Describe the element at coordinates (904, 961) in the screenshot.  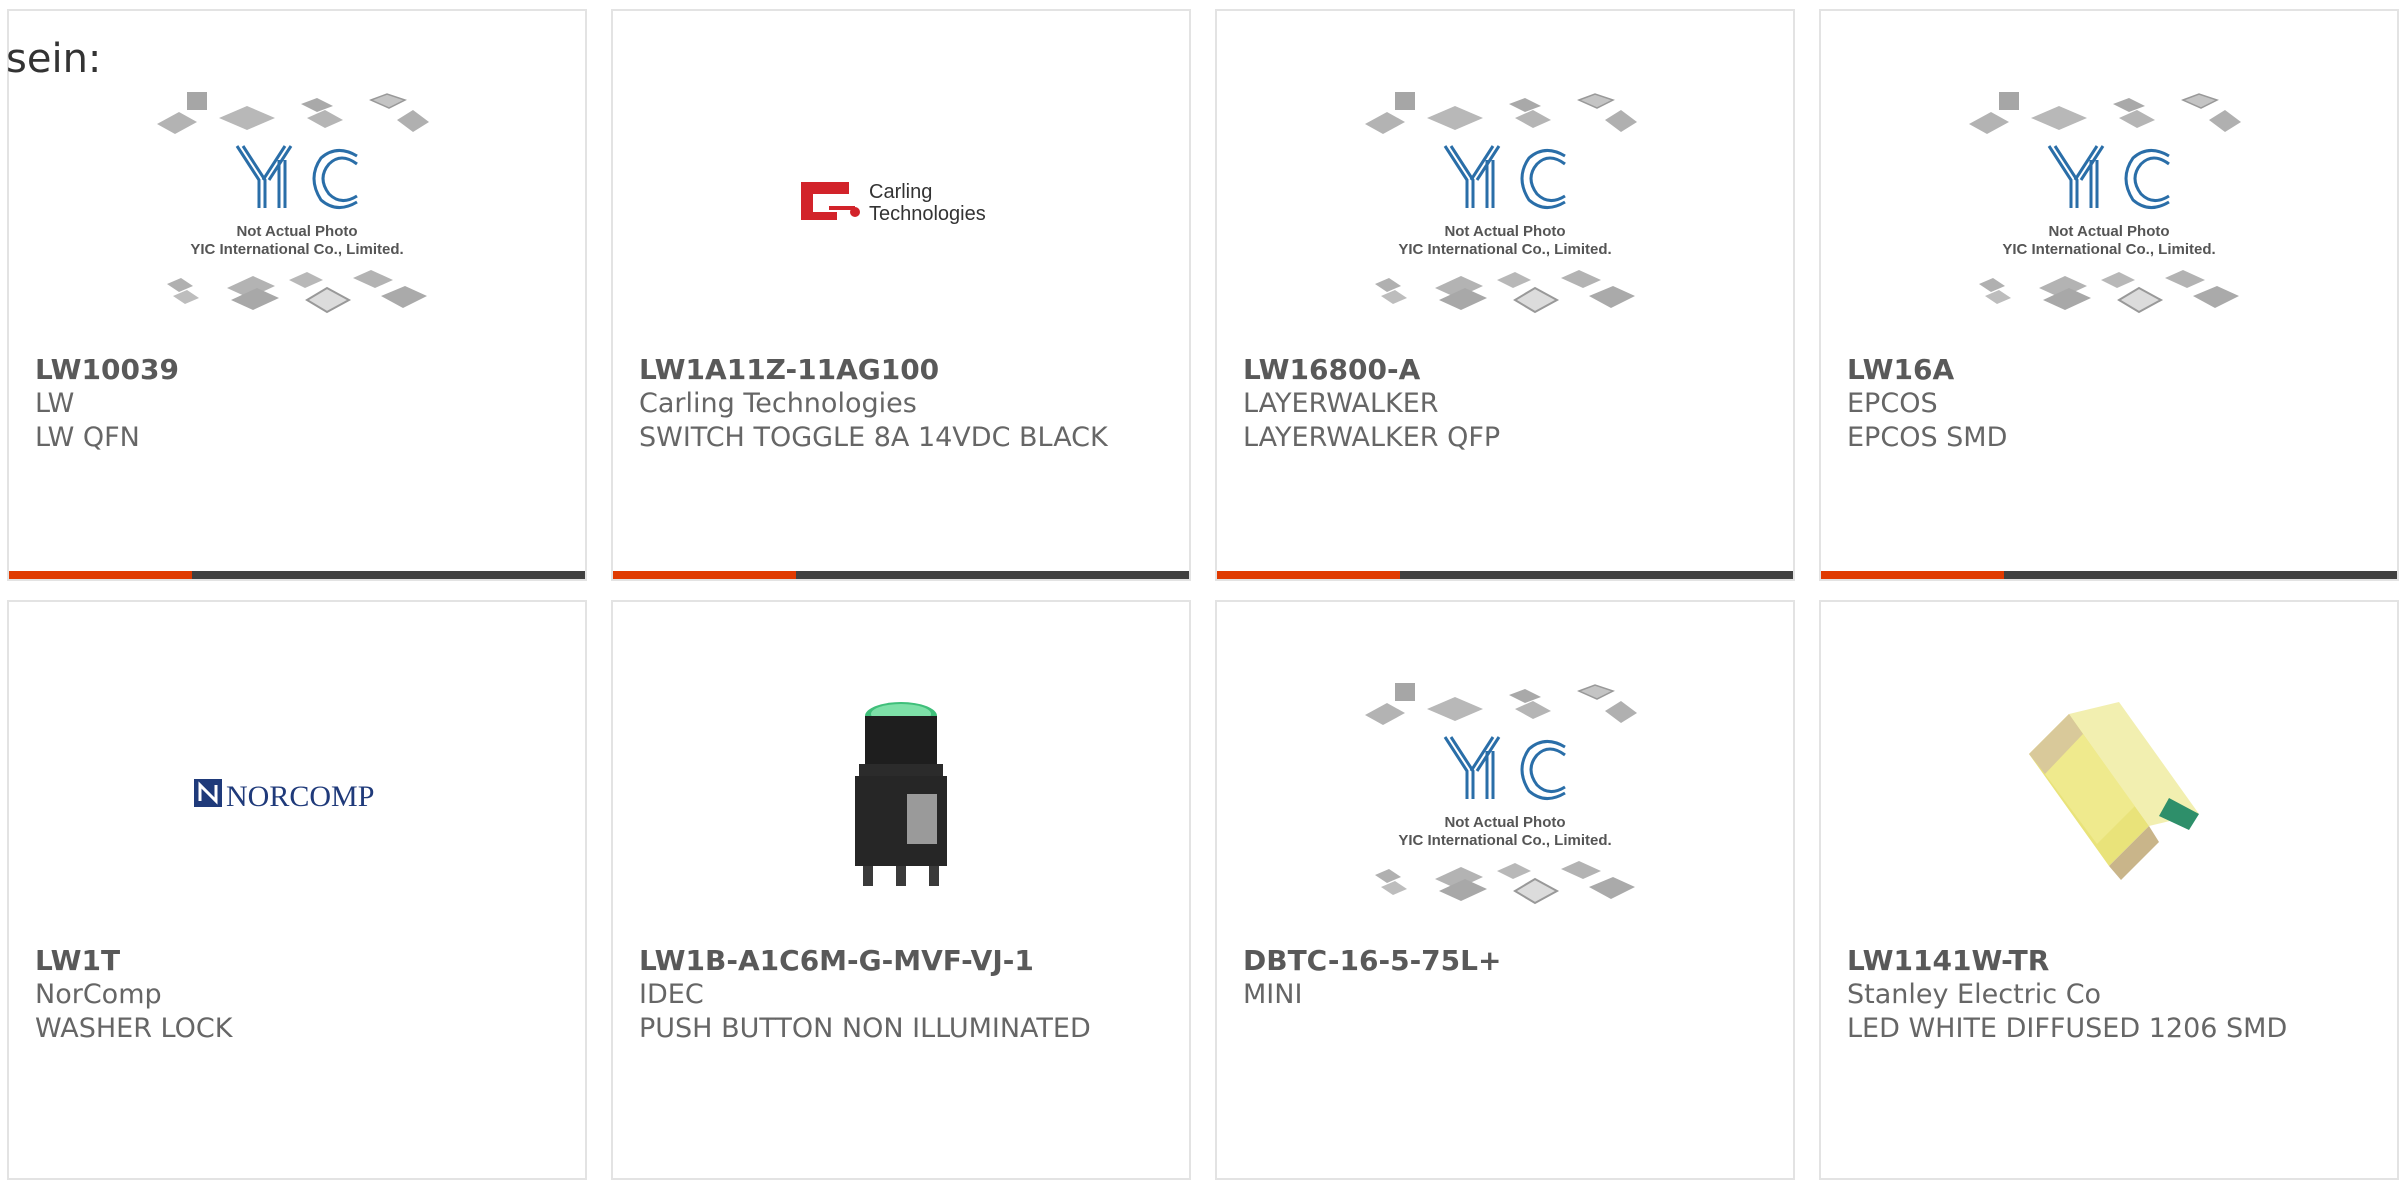
I see `part-number: LW1B-A1C6M-G-MVF-VJ-1` at that location.